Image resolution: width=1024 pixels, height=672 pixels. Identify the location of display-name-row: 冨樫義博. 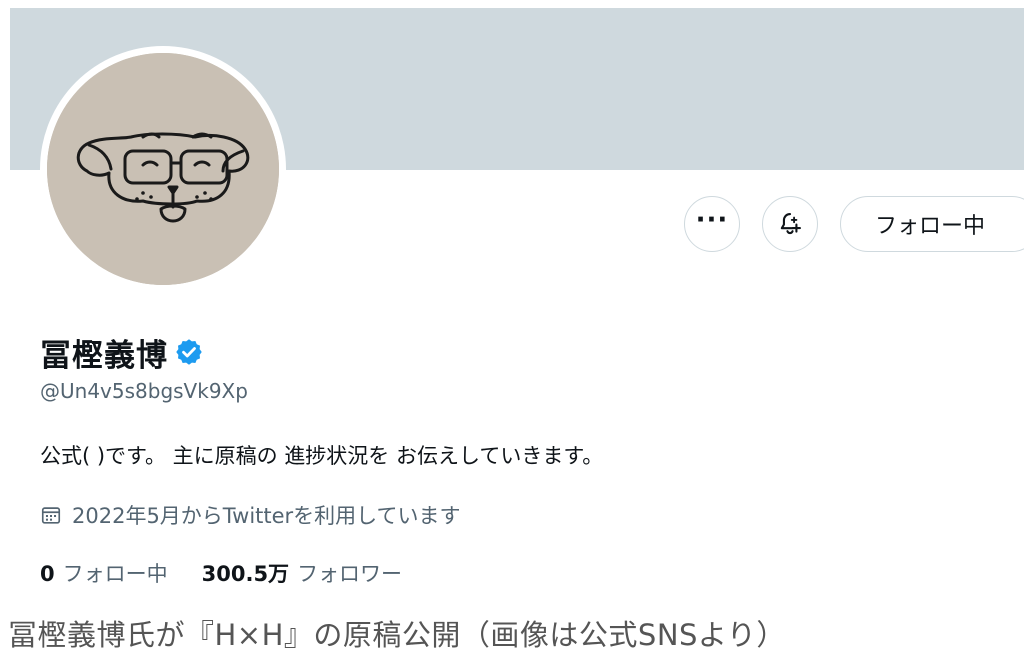
(122, 352).